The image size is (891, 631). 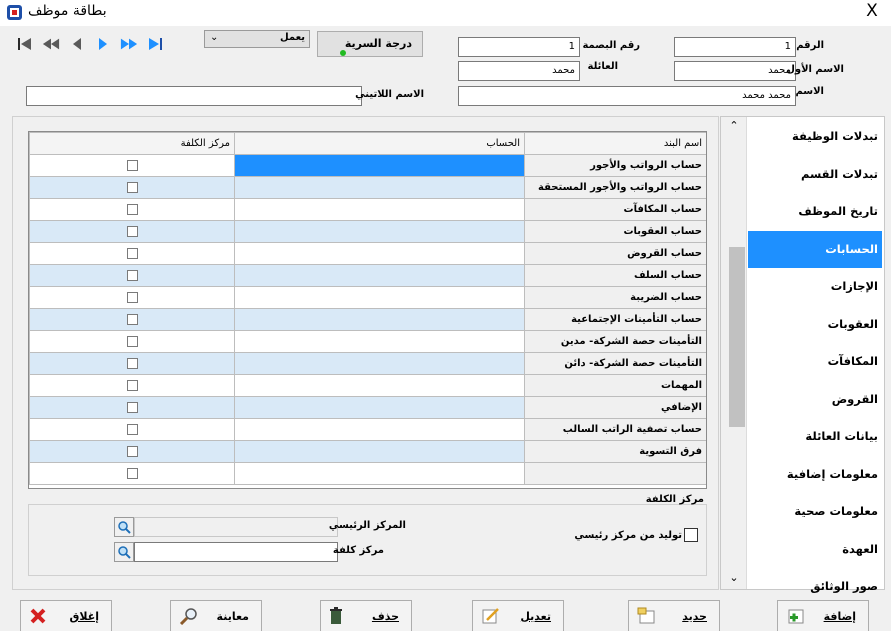 I want to click on confidentiality-button: درجة السرية, so click(x=370, y=44).